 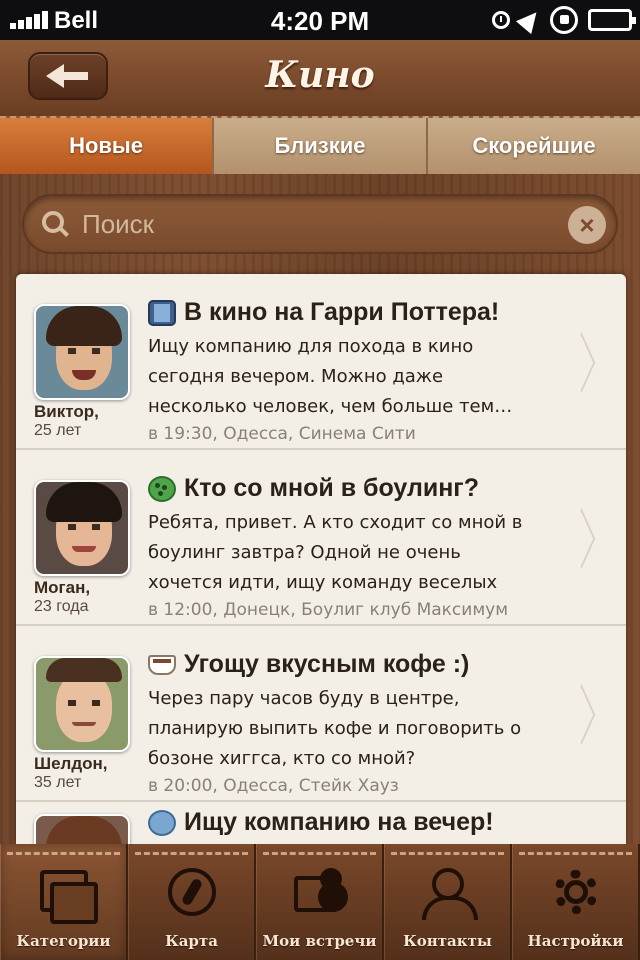 I want to click on listing-title: В кино на Гарри Поттера!, so click(x=323, y=312).